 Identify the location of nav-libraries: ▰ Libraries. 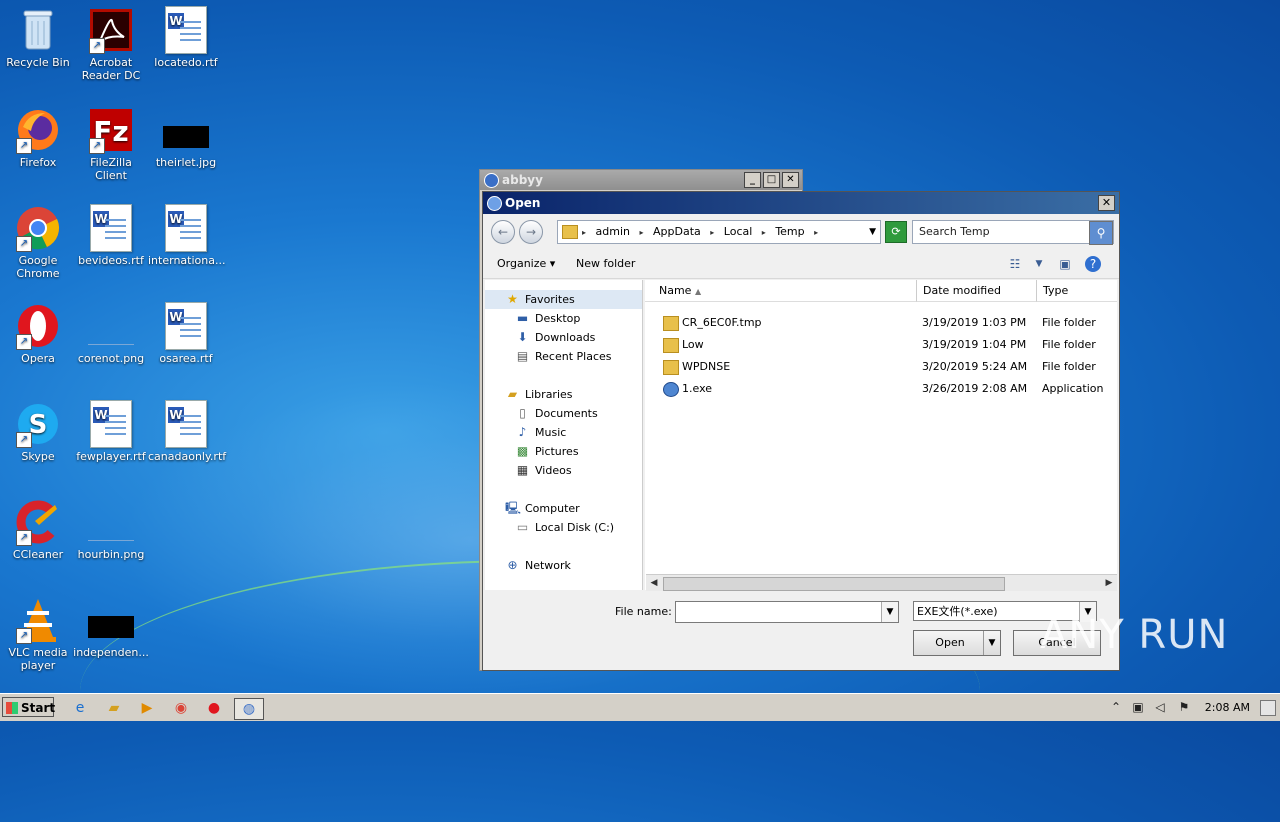
(563, 394).